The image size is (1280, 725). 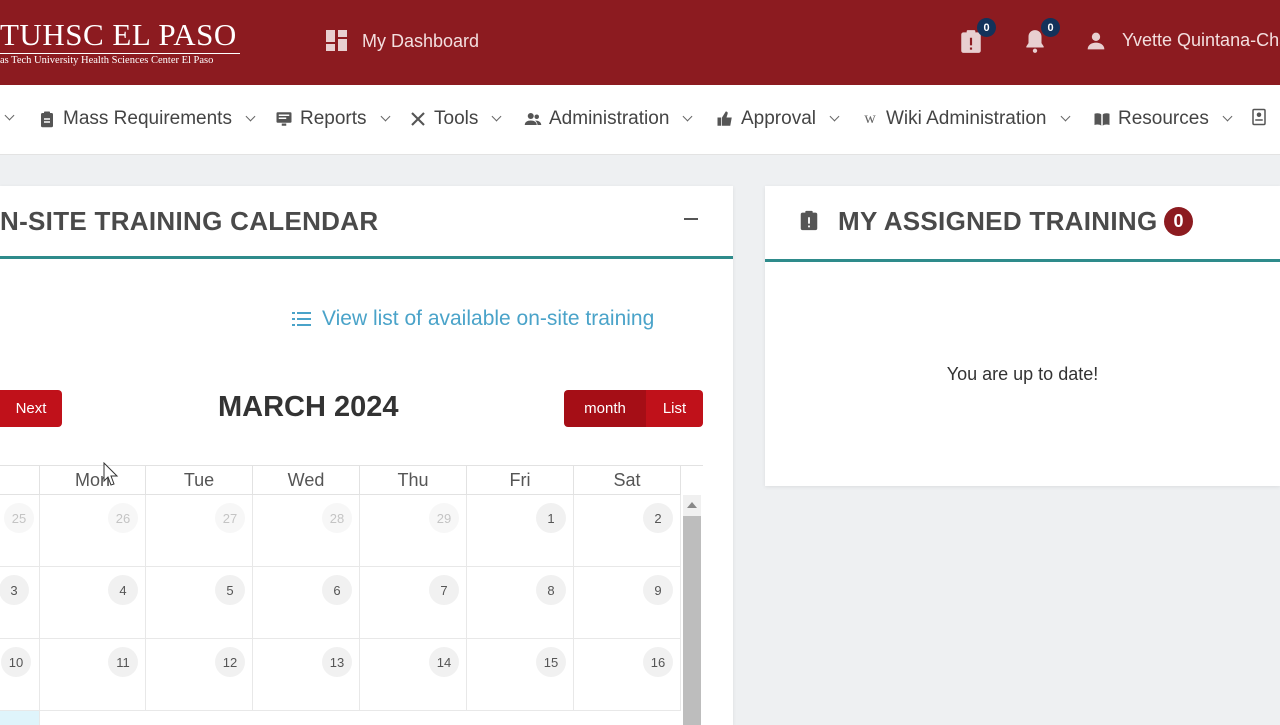 What do you see at coordinates (337, 662) in the screenshot?
I see `day-number: 13` at bounding box center [337, 662].